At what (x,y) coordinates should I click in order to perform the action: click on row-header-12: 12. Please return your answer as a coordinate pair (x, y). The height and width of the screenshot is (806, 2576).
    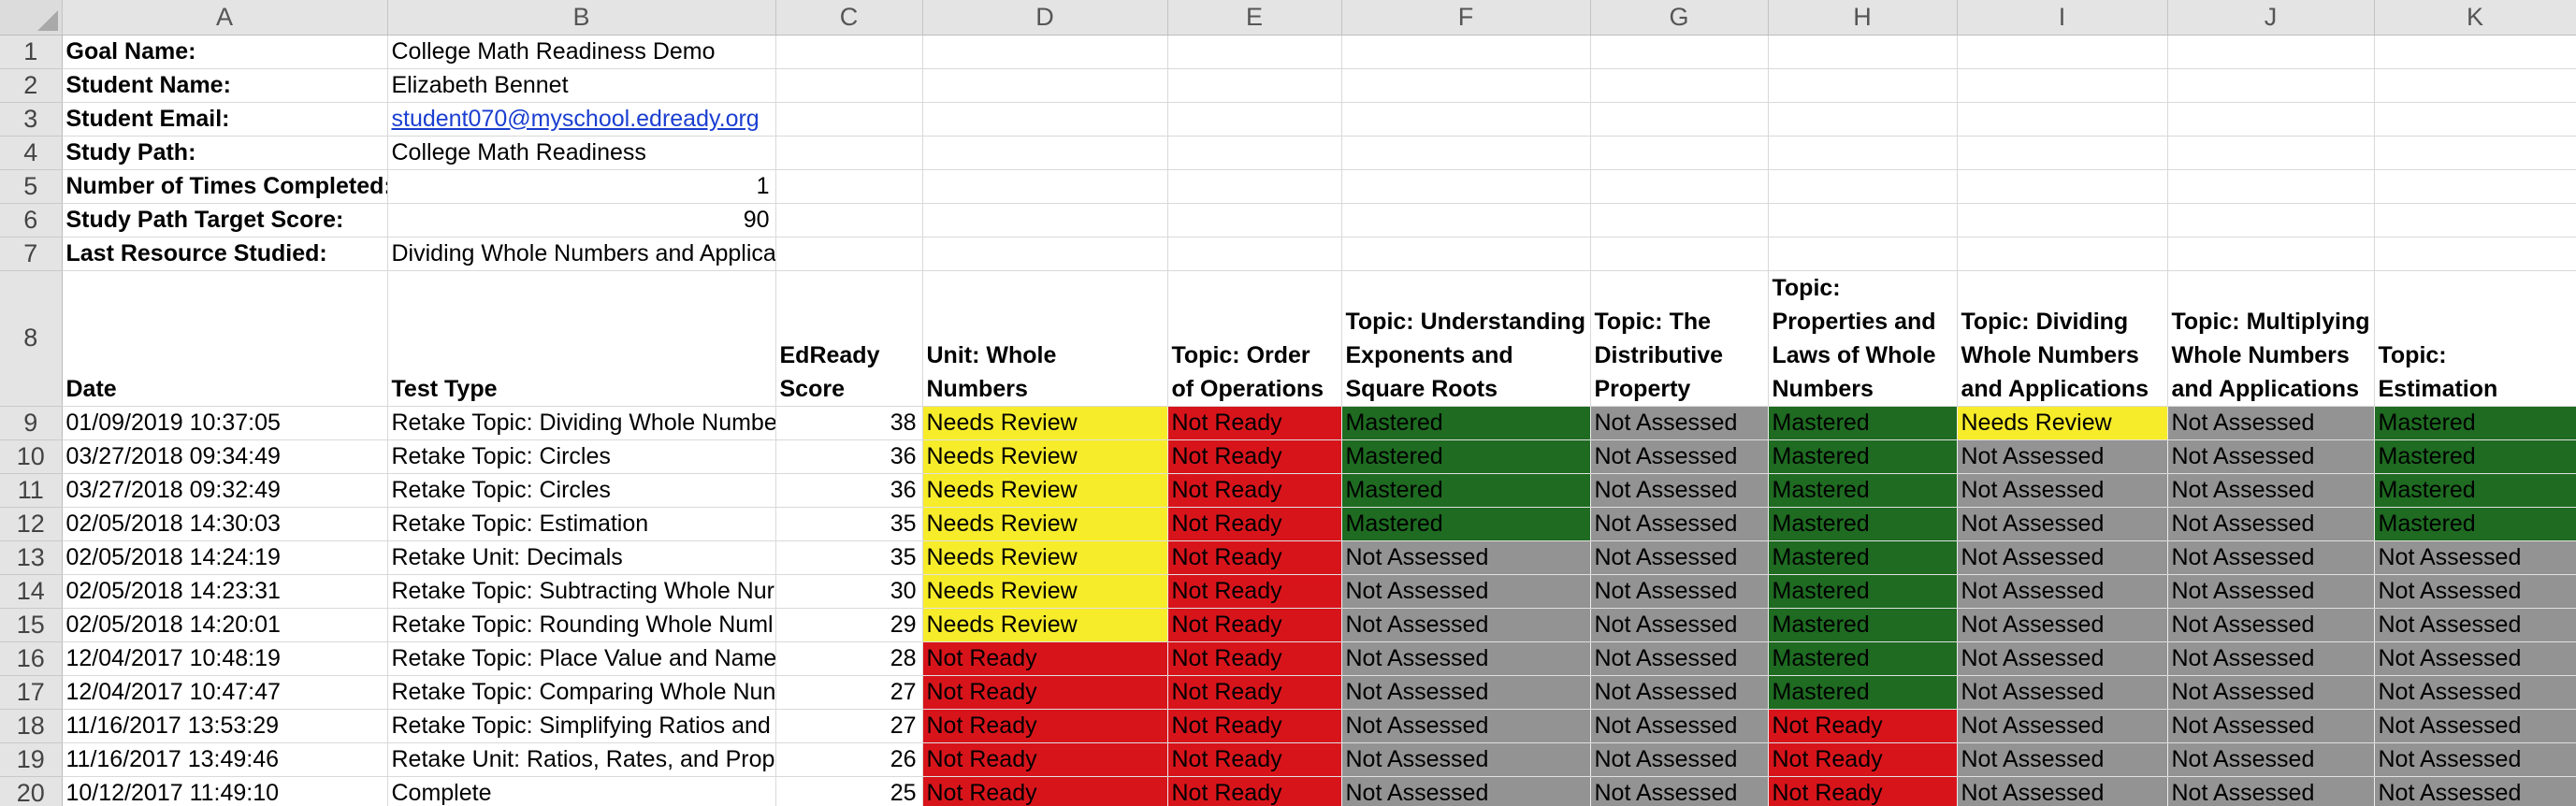
    Looking at the image, I should click on (31, 524).